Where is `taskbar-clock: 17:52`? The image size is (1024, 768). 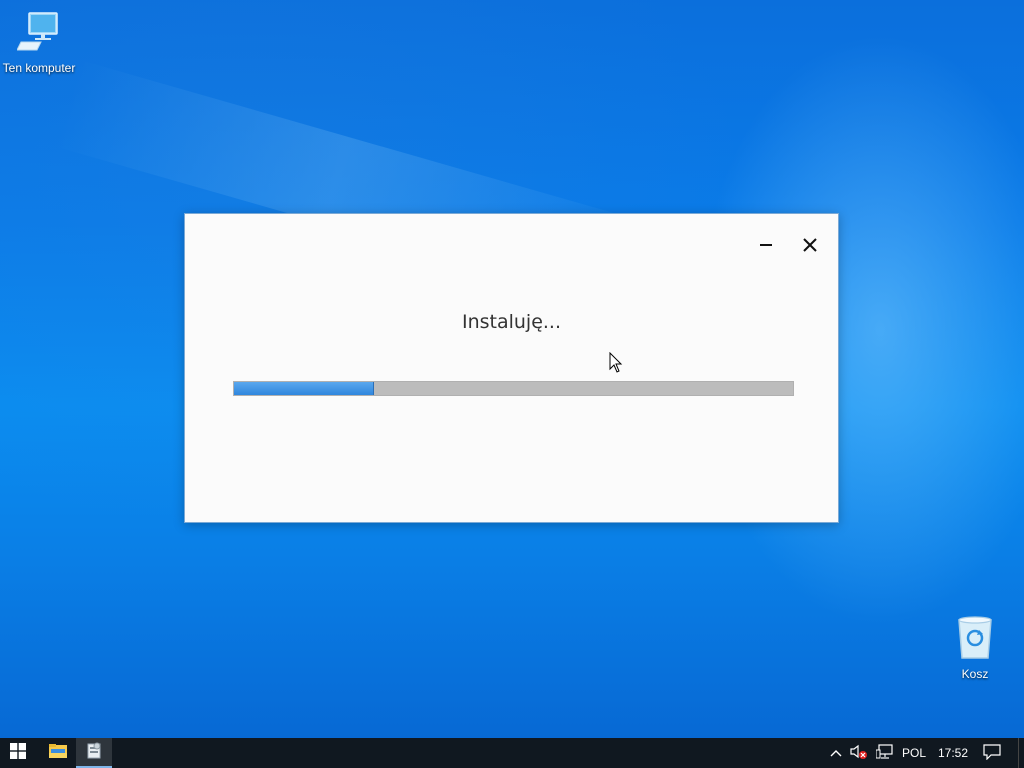
taskbar-clock: 17:52 is located at coordinates (953, 753).